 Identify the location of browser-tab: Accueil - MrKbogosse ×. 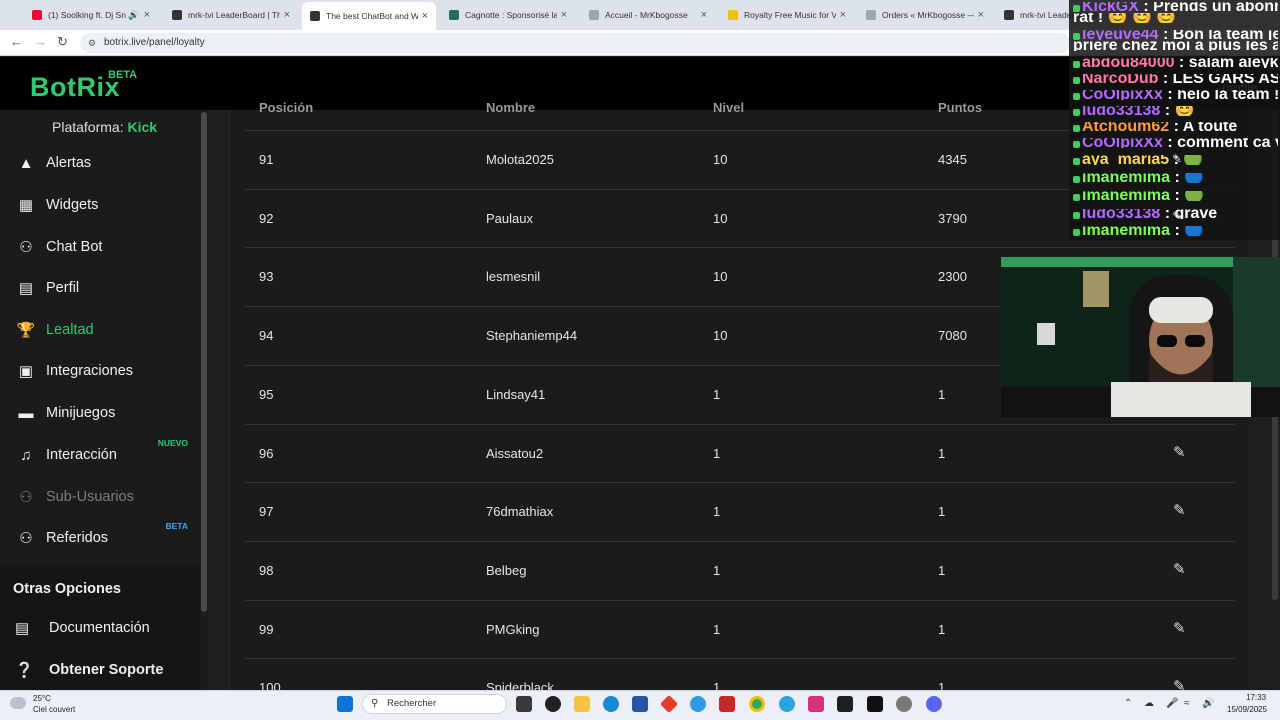
(648, 15).